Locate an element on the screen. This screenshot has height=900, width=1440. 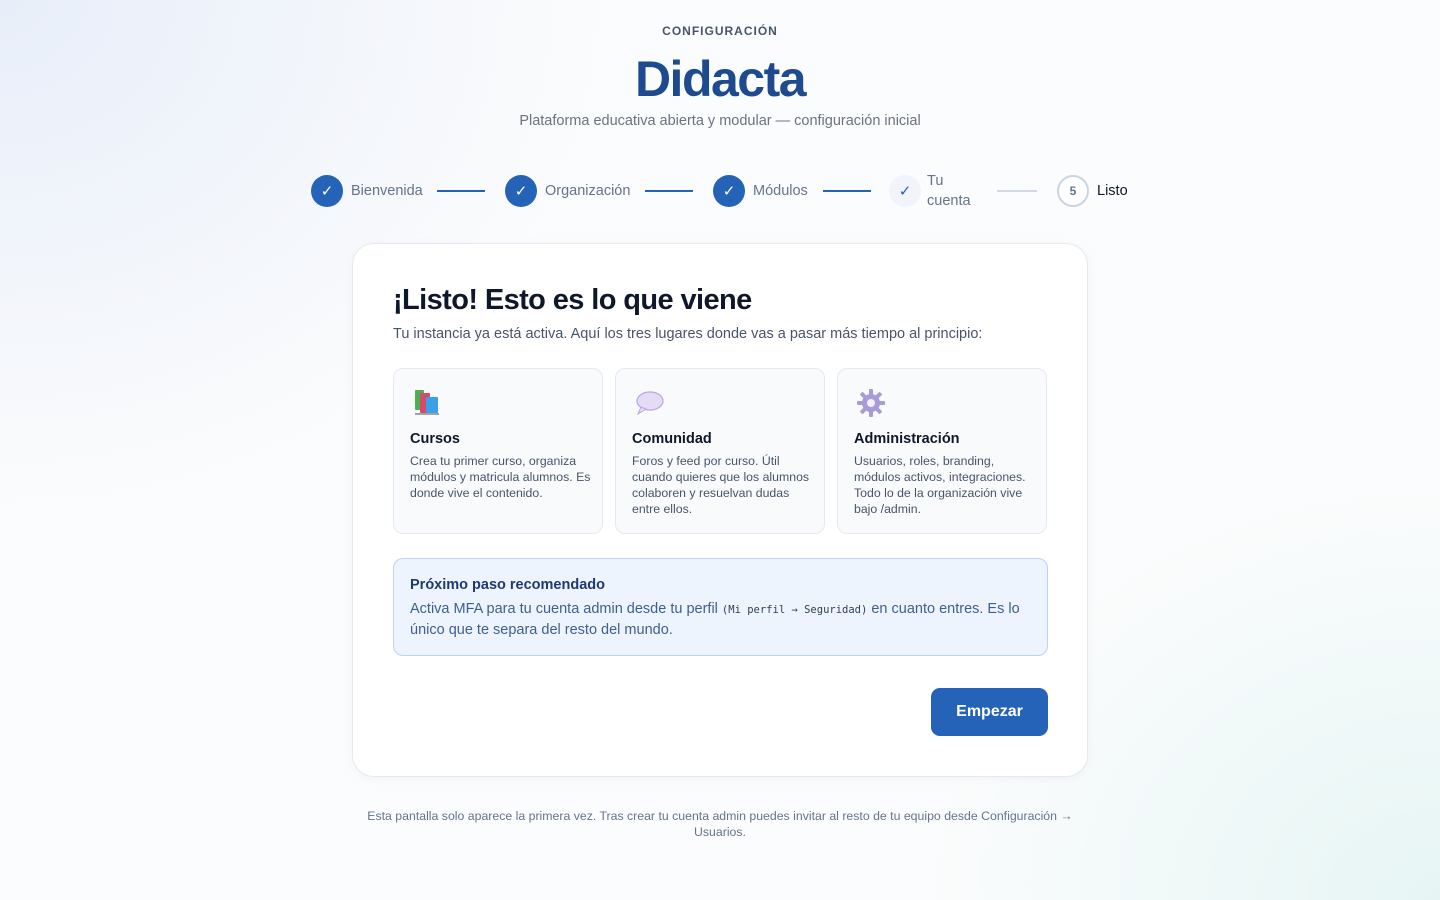
step-organizacion: ✓ Organización is located at coordinates (567, 191).